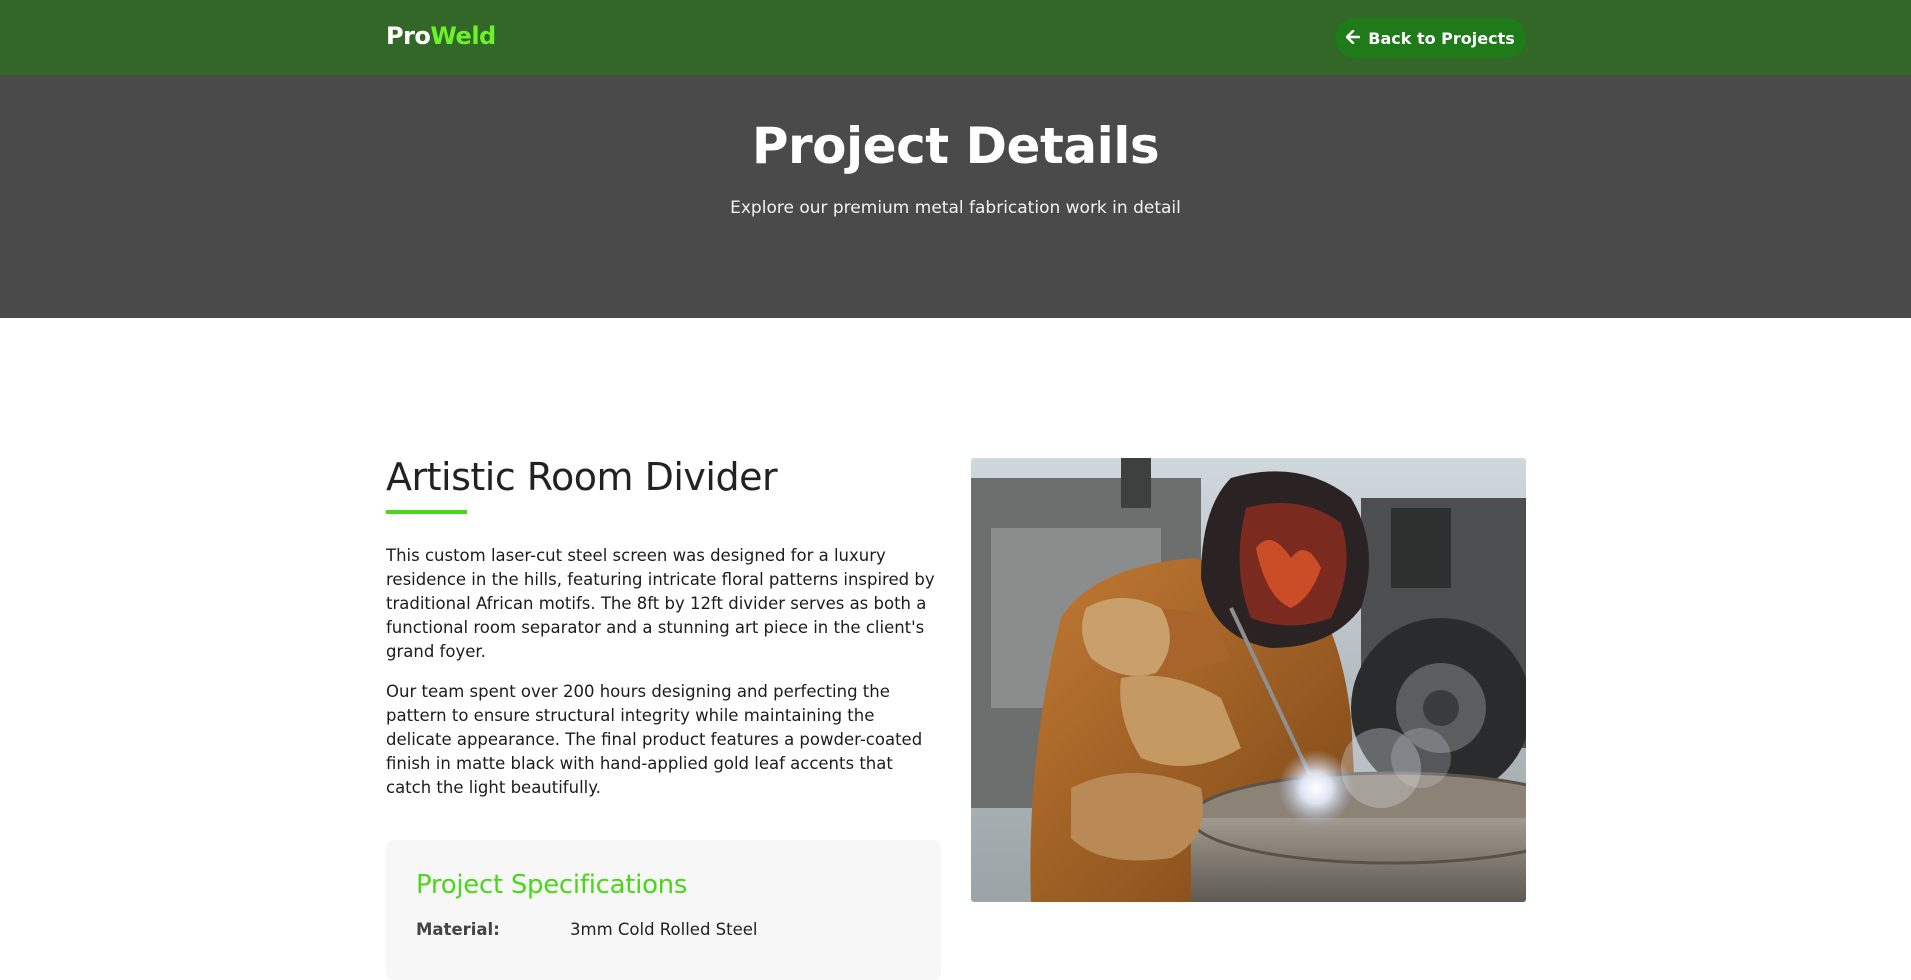 This screenshot has height=980, width=1911. I want to click on back-to-projects-button: Back to Projects, so click(1430, 38).